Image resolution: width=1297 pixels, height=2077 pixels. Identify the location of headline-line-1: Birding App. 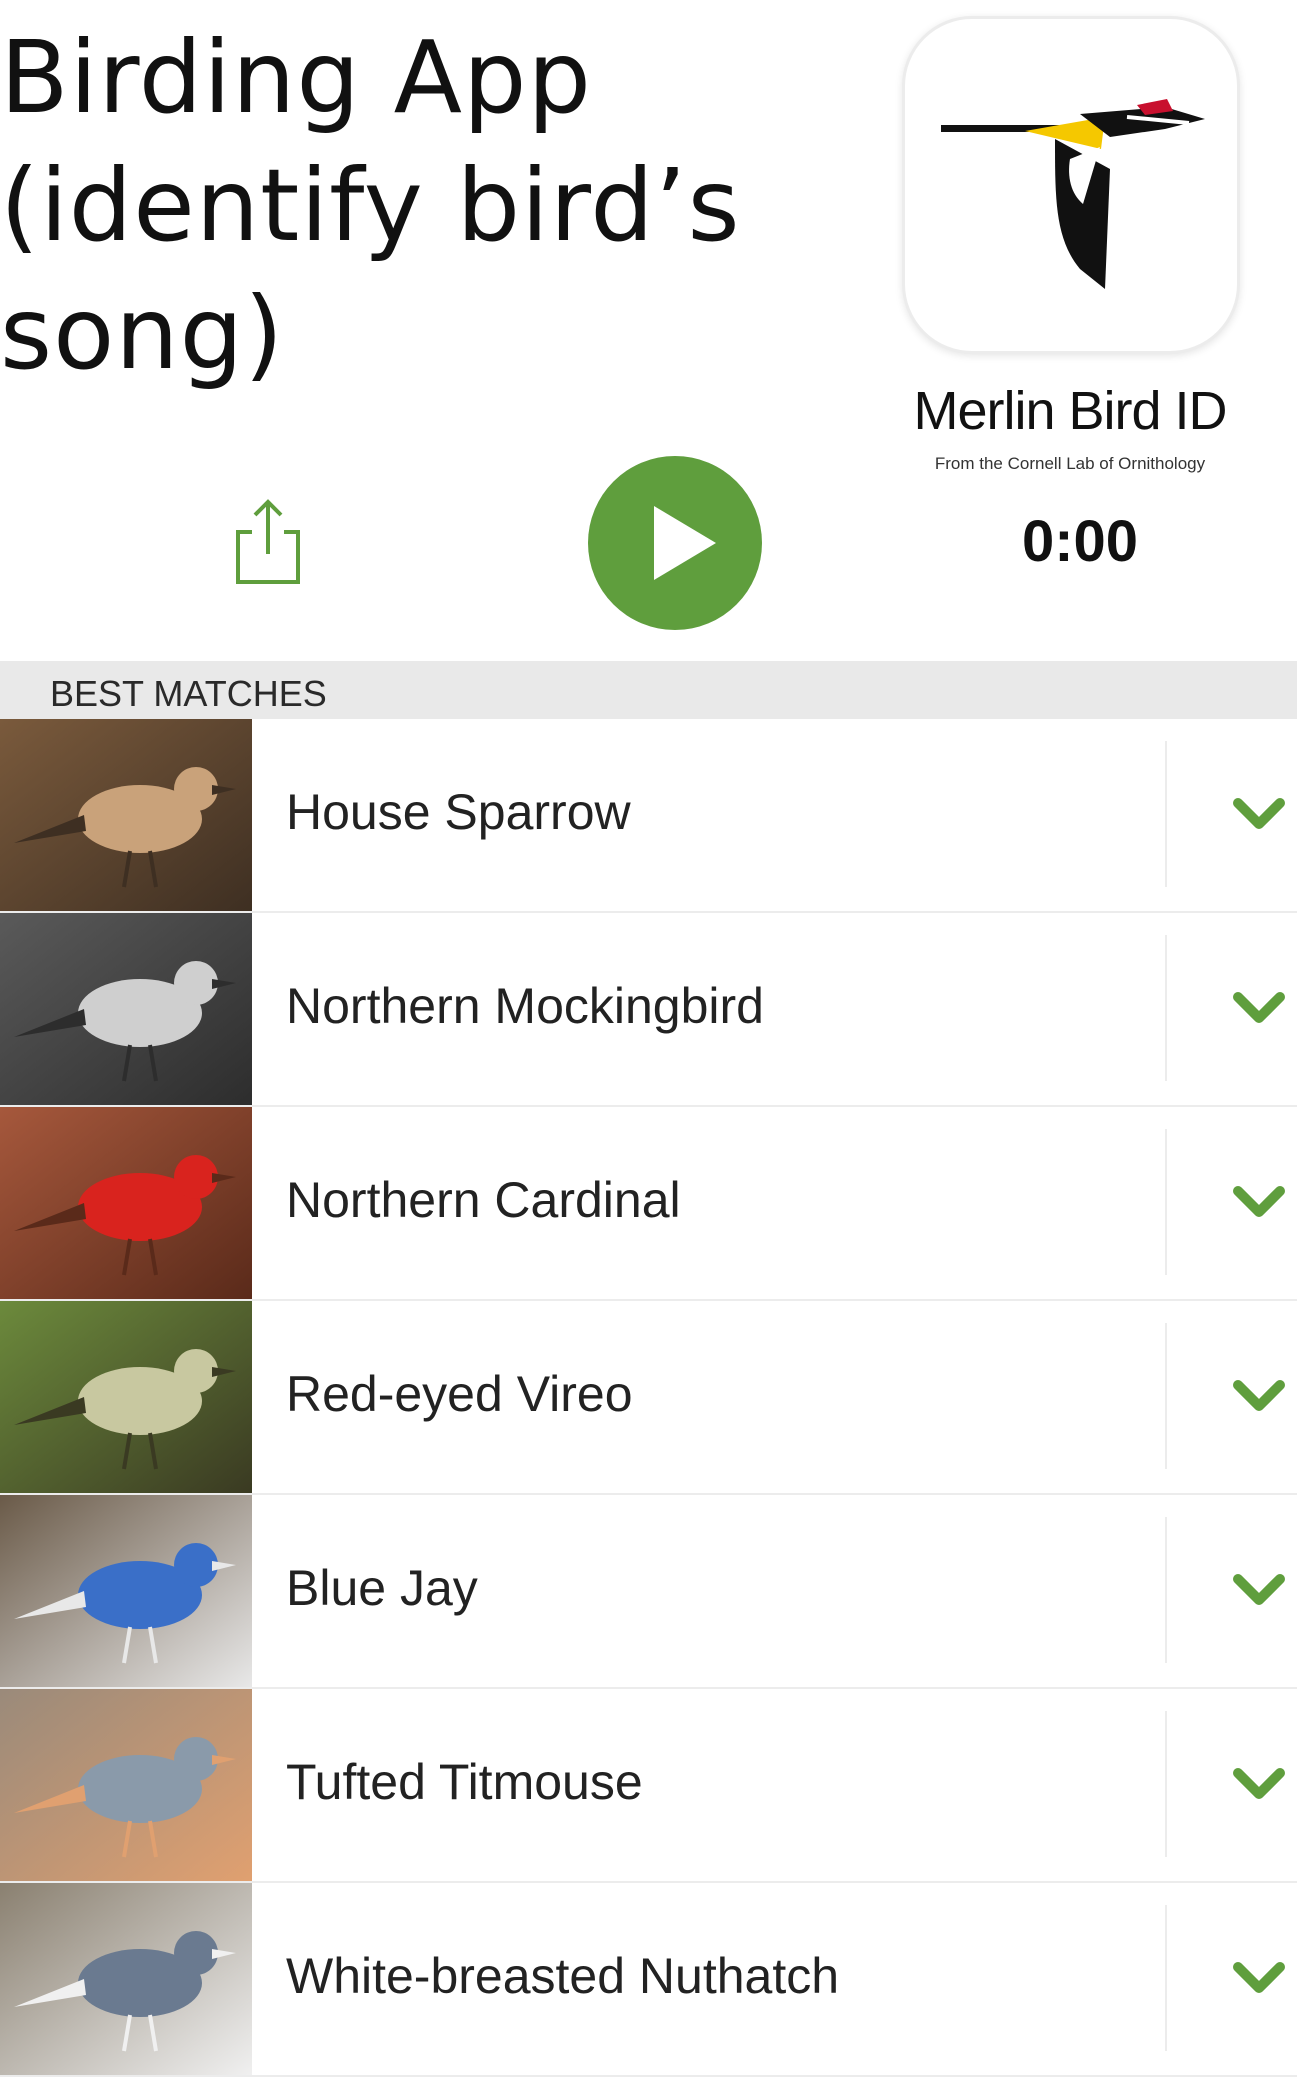
(296, 77).